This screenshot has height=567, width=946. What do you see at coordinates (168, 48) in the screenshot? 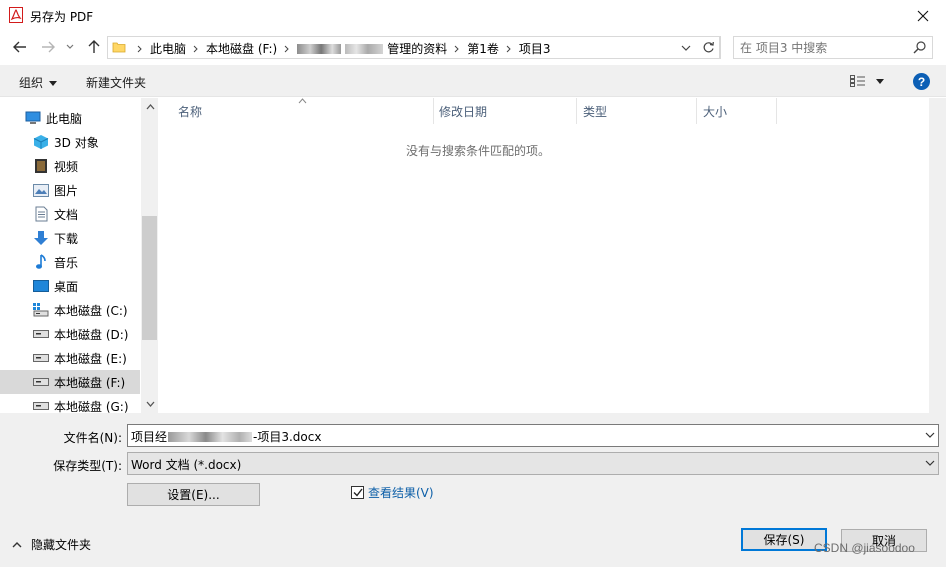
I see `breadcrumb-this-pc: 此电脑` at bounding box center [168, 48].